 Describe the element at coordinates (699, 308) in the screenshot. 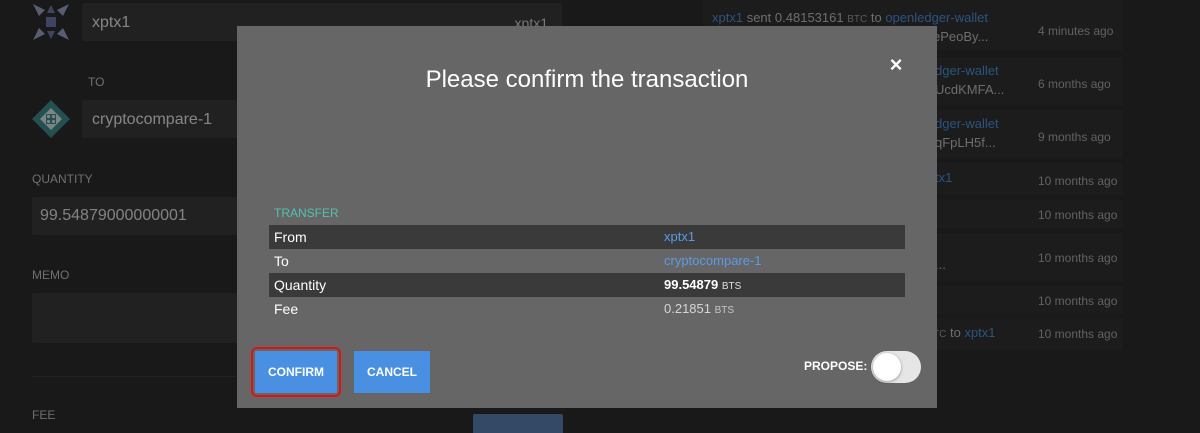

I see `fee-amount: 0.21851 BTS` at that location.